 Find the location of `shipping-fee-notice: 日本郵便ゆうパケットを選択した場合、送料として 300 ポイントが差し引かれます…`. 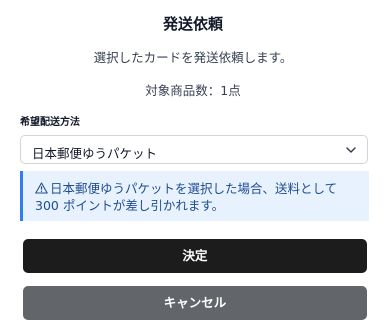

shipping-fee-notice: 日本郵便ゆうパケットを選択した場合、送料として 300 ポイントが差し引かれます… is located at coordinates (194, 196).